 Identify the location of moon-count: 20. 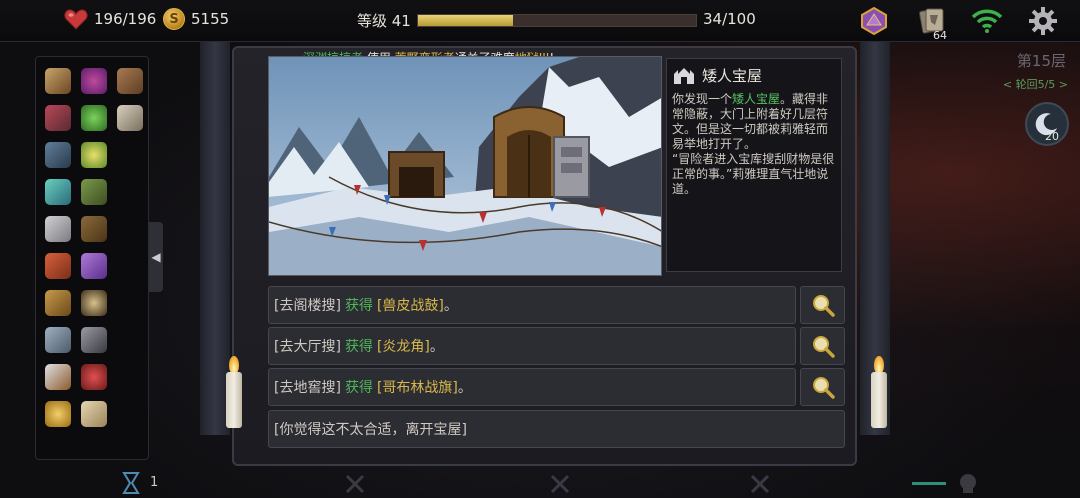
(1052, 136).